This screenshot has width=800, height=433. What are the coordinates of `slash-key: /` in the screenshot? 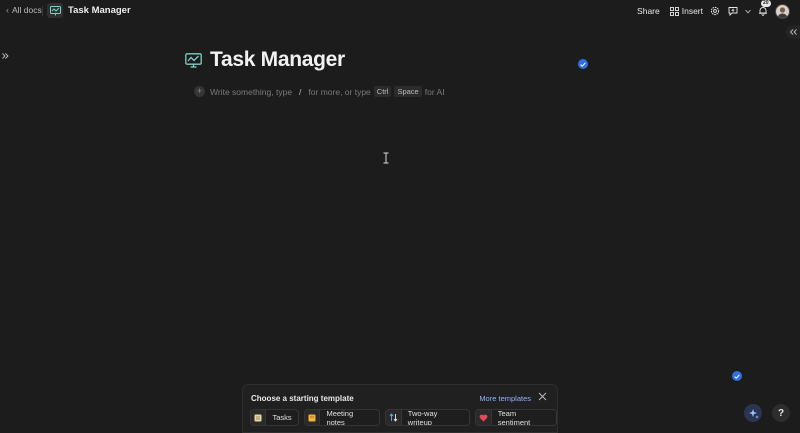 It's located at (300, 91).